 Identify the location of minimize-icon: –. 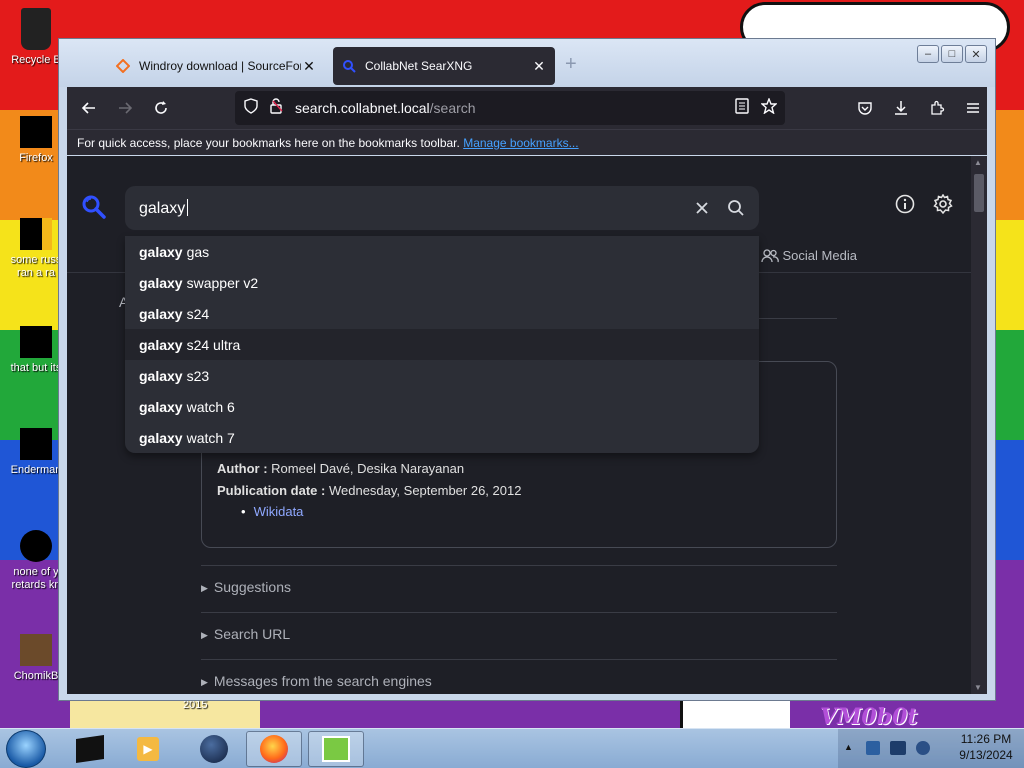
(928, 54).